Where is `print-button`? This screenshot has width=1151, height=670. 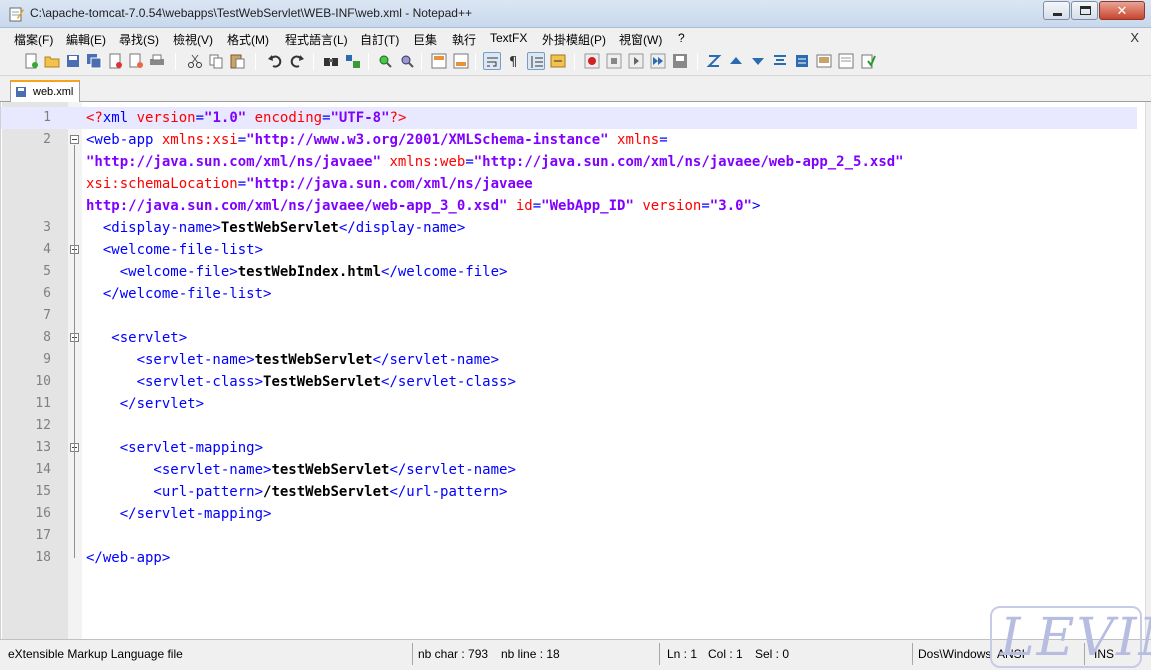
print-button is located at coordinates (157, 61).